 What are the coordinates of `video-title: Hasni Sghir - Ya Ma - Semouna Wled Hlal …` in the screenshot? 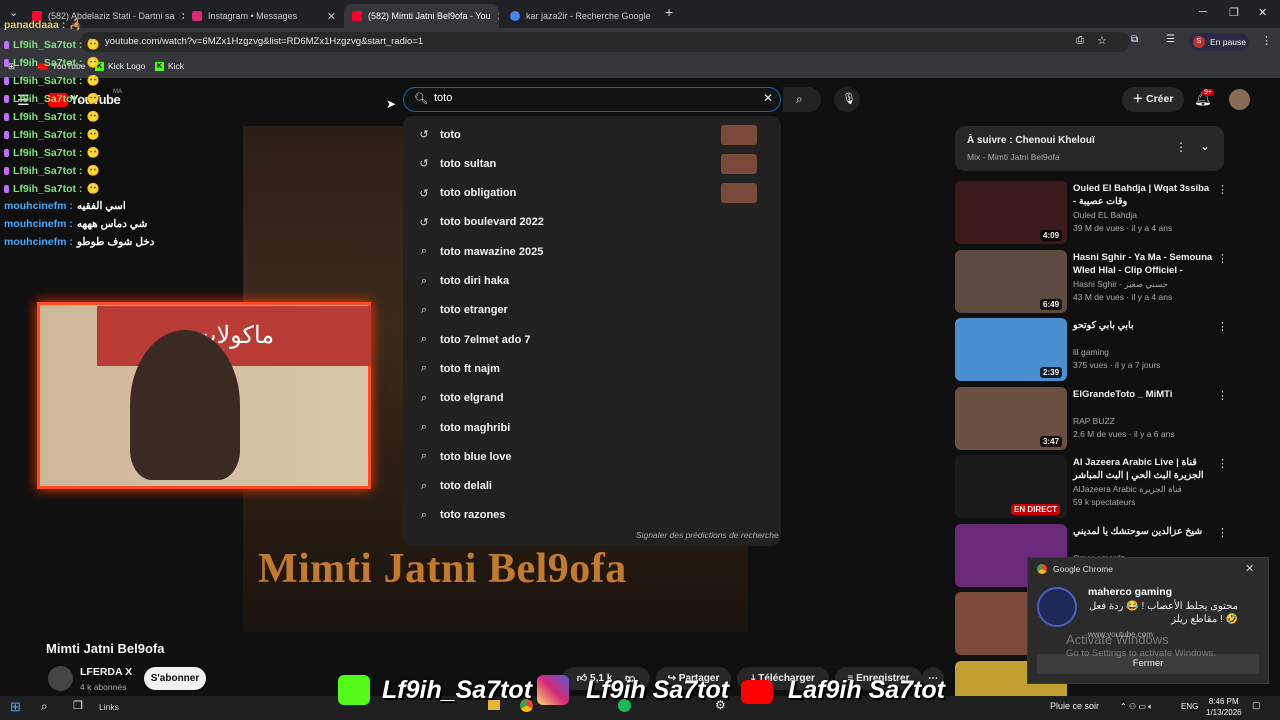 It's located at (1143, 264).